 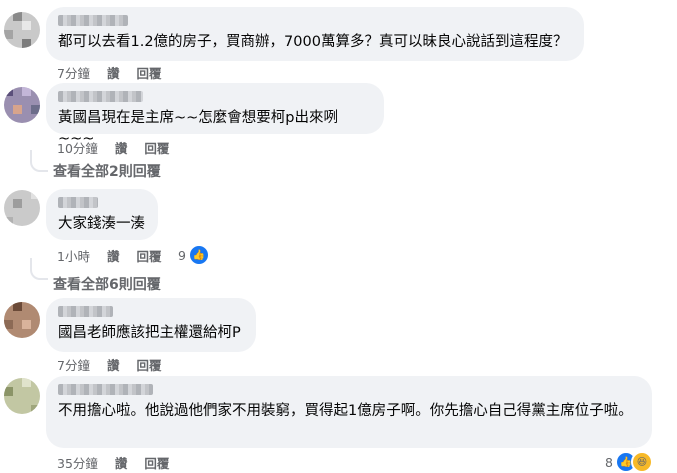 I want to click on comment-time: 1小時, so click(x=73, y=256).